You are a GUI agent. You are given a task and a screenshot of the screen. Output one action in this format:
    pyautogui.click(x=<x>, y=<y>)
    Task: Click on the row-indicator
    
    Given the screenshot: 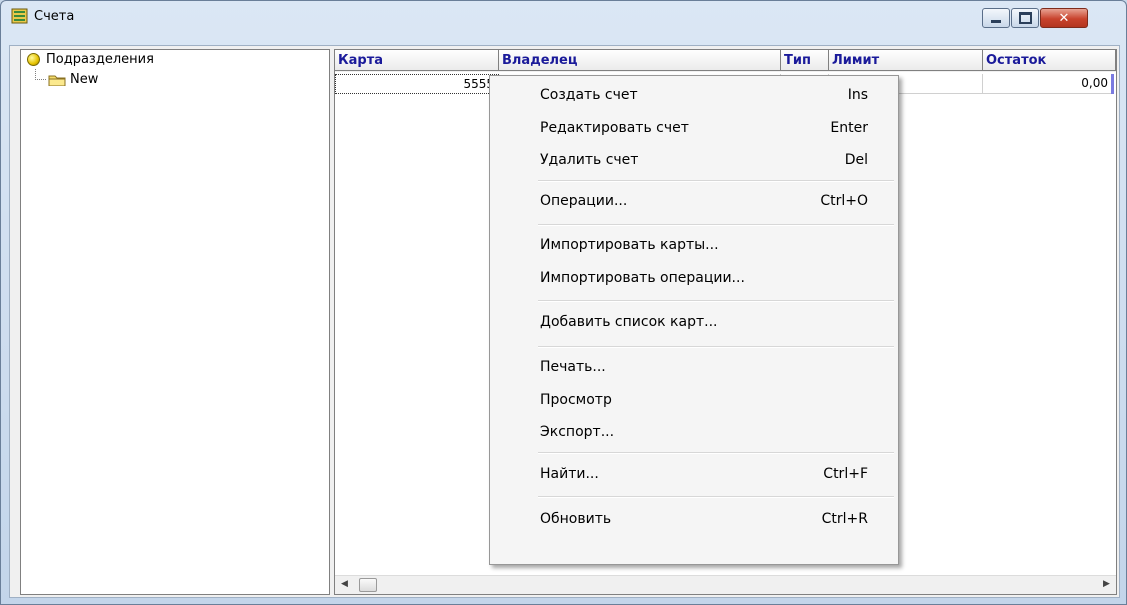 What is the action you would take?
    pyautogui.click(x=1112, y=84)
    